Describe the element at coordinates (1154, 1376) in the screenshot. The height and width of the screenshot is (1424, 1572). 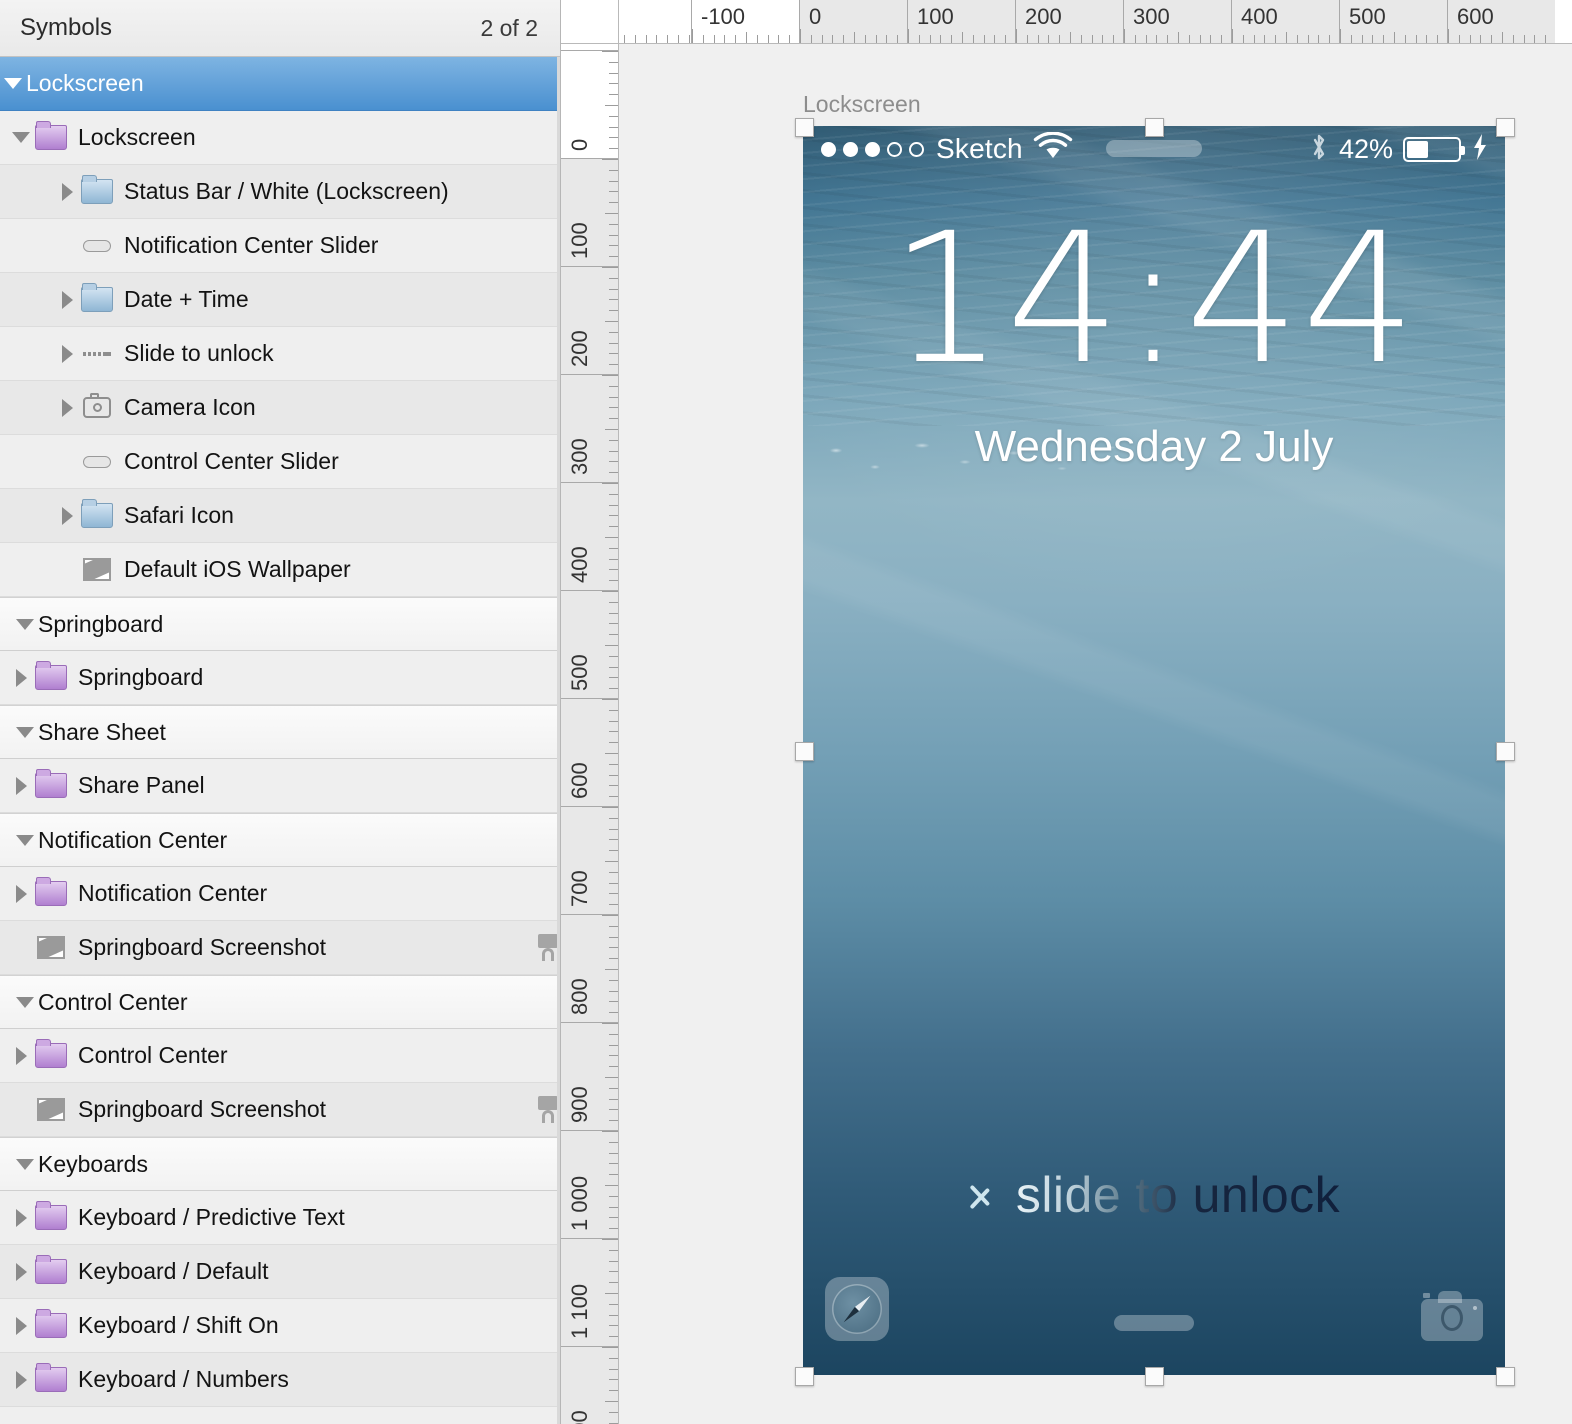
I see `selection-handle-bottom-center` at that location.